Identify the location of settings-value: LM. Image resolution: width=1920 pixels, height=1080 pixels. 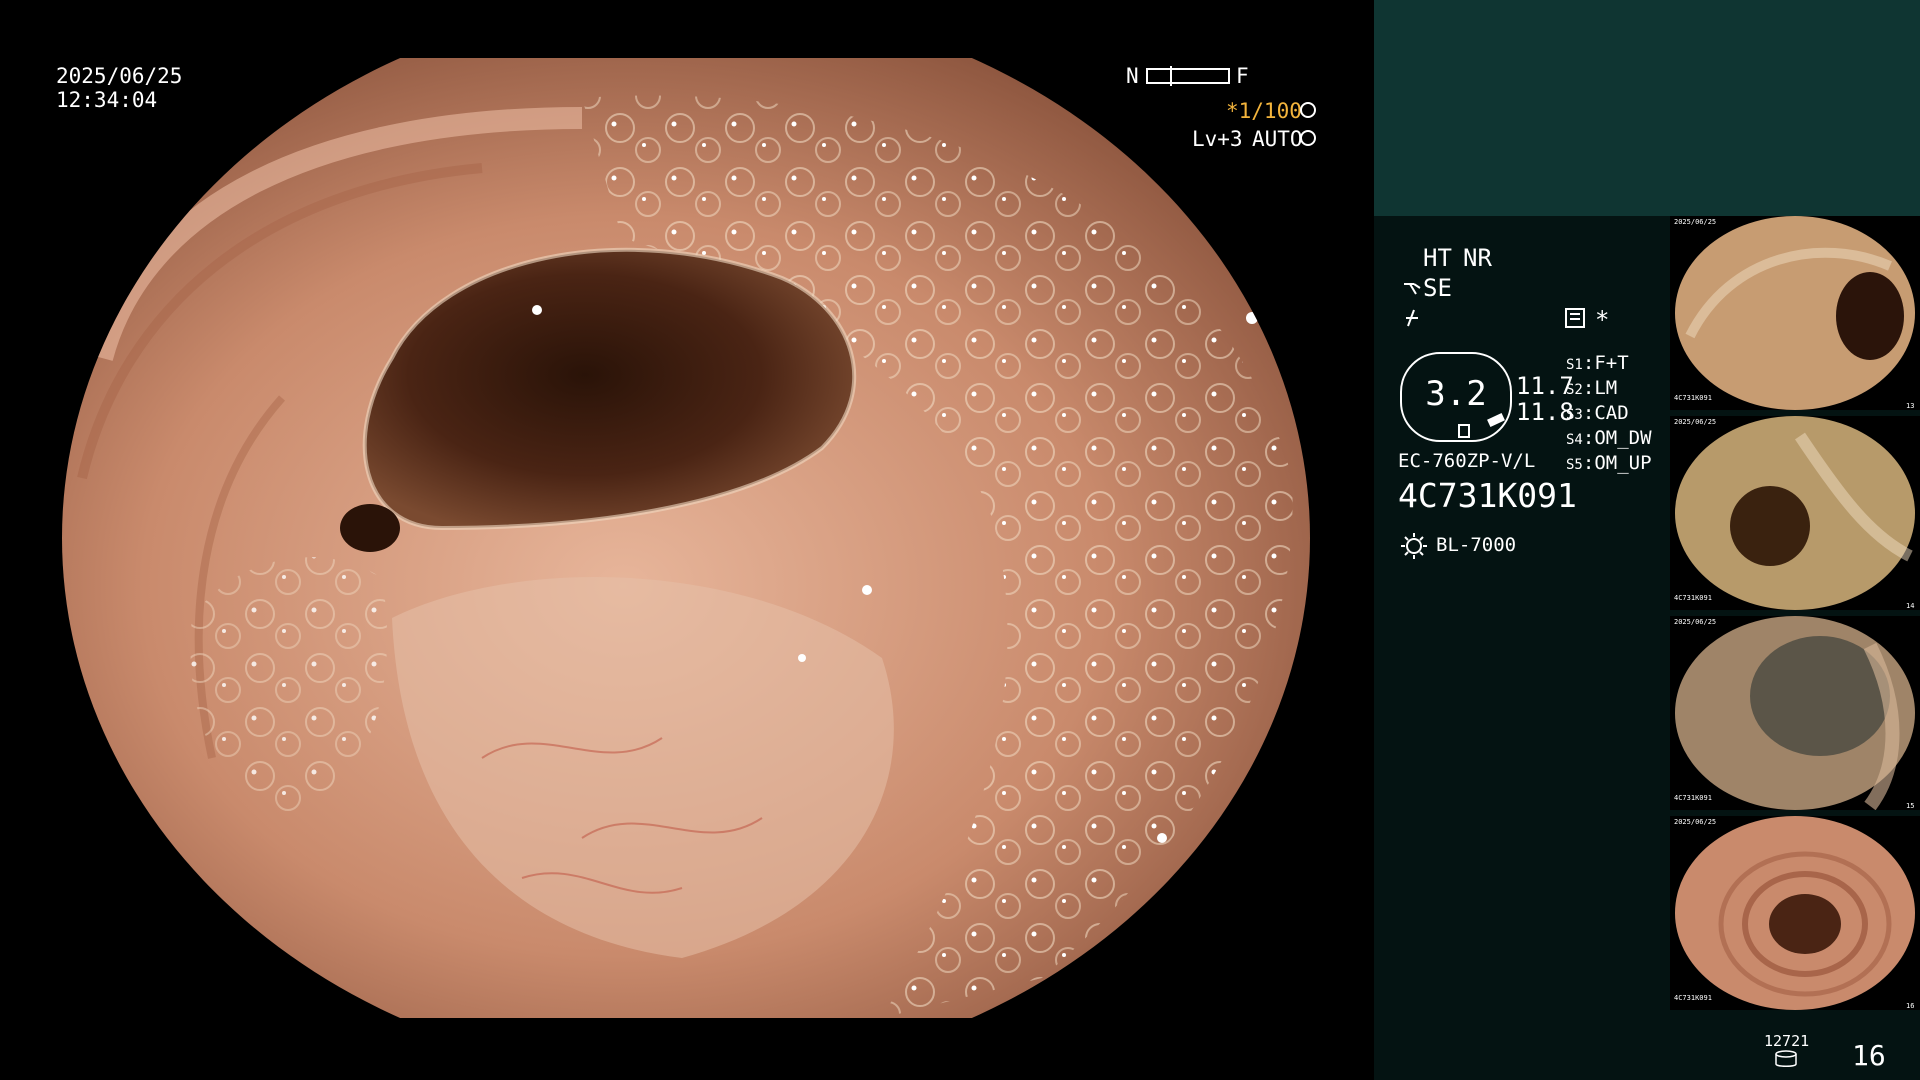
(1606, 388).